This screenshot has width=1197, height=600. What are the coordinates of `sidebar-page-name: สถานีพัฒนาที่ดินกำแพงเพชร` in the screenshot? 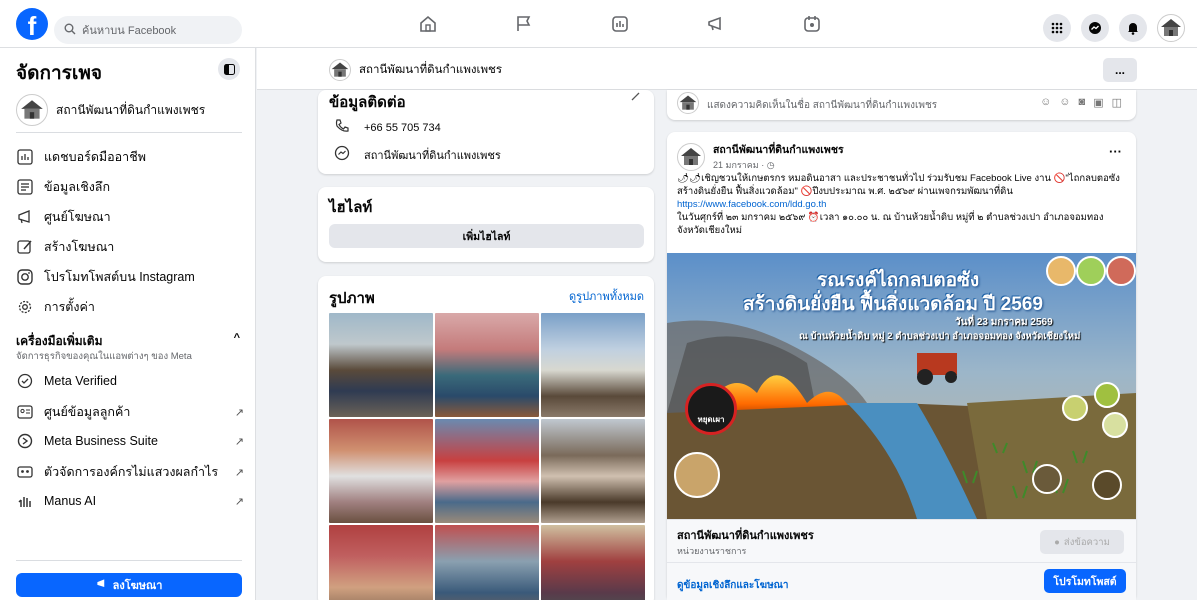 It's located at (131, 109).